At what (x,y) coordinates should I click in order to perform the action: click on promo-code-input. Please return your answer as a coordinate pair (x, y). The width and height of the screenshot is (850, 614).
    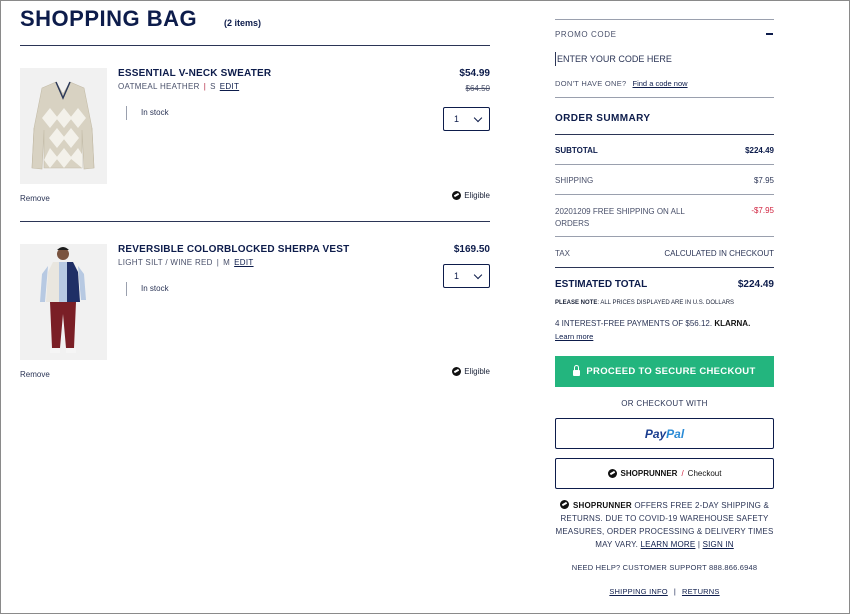
    Looking at the image, I should click on (655, 59).